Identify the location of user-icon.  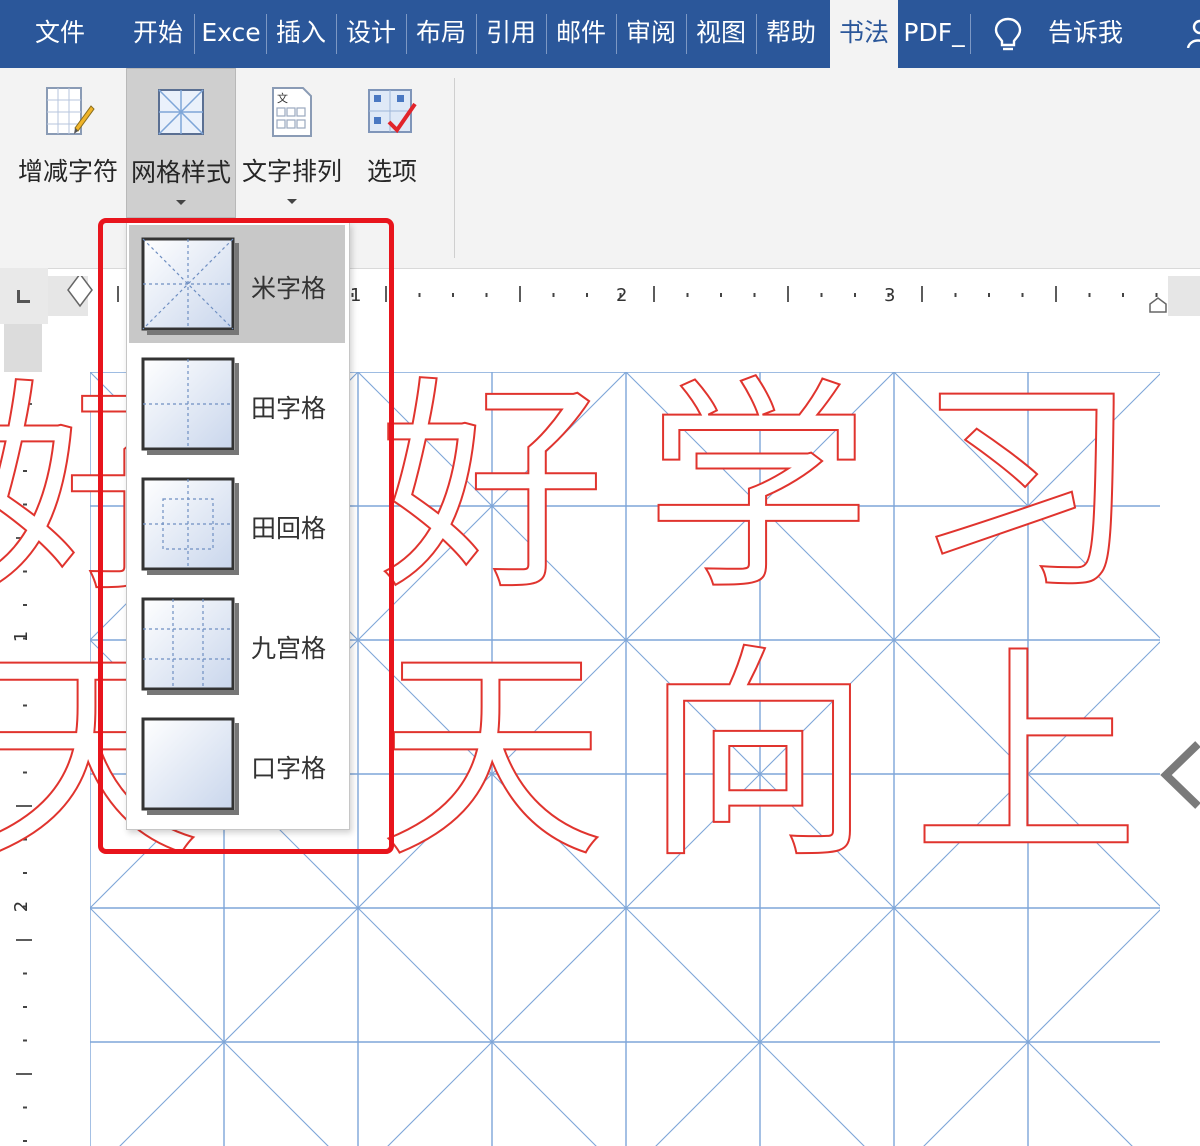
(1193, 33).